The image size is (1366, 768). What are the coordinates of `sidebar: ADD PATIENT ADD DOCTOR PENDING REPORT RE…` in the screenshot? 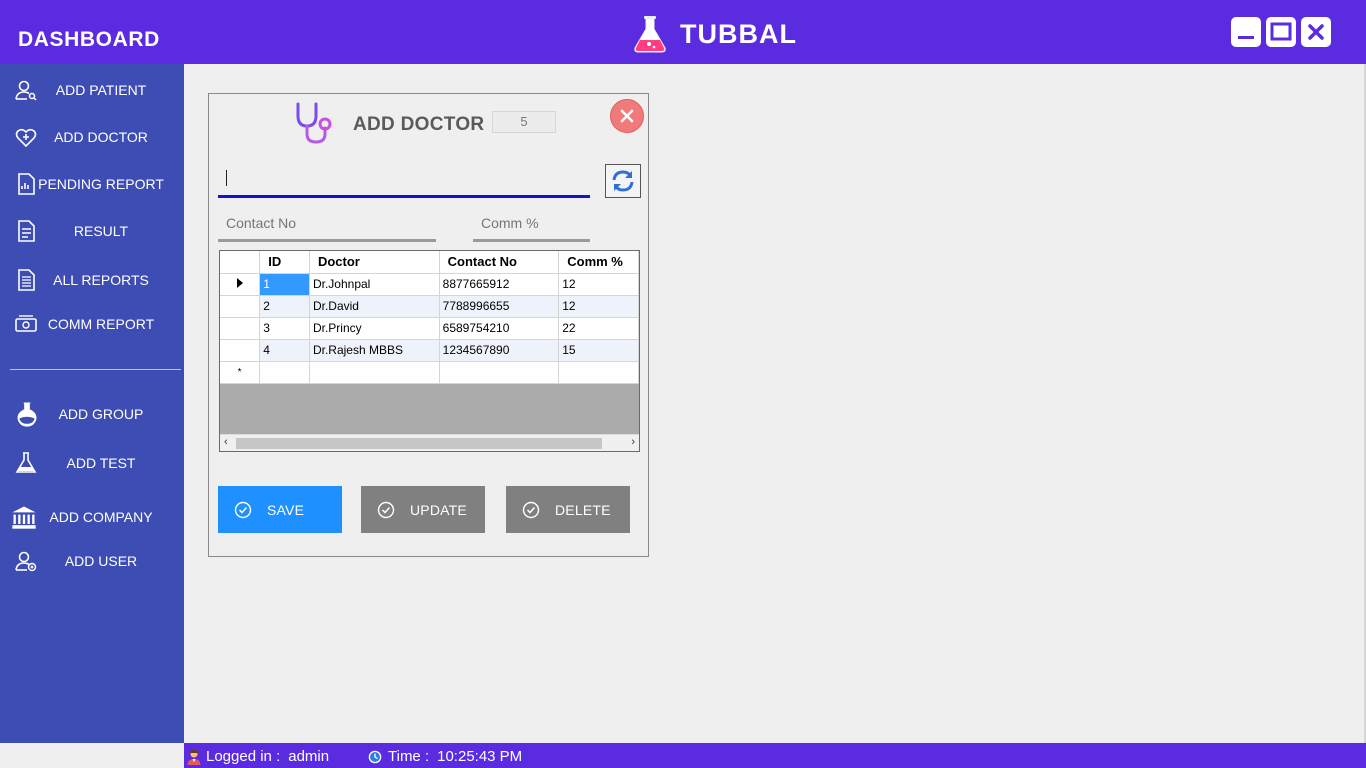 It's located at (92, 403).